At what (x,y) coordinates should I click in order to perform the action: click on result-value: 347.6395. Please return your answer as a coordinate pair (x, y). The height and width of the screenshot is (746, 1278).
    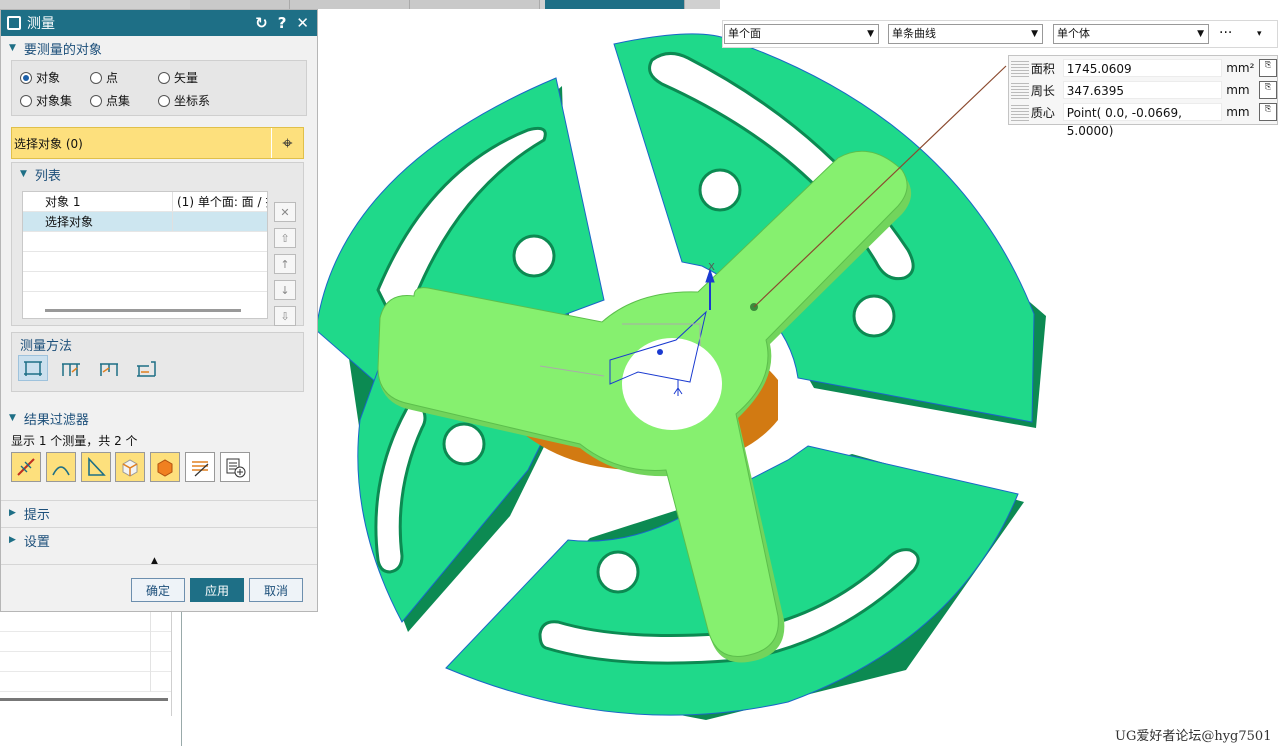
    Looking at the image, I should click on (1142, 90).